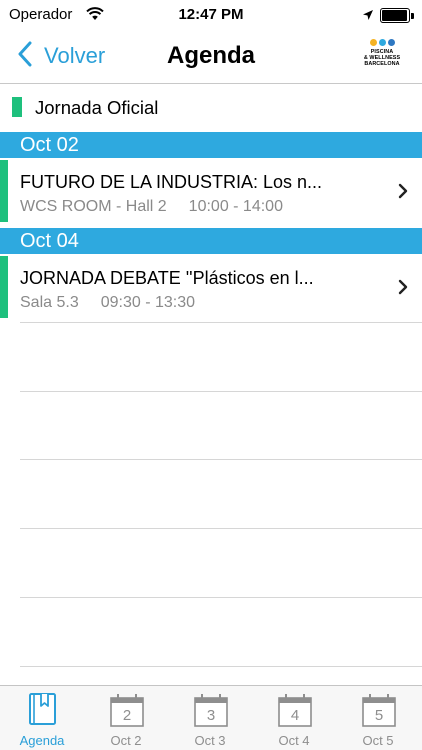 Image resolution: width=422 pixels, height=750 pixels. What do you see at coordinates (368, 17) in the screenshot?
I see `location-arrow-icon` at bounding box center [368, 17].